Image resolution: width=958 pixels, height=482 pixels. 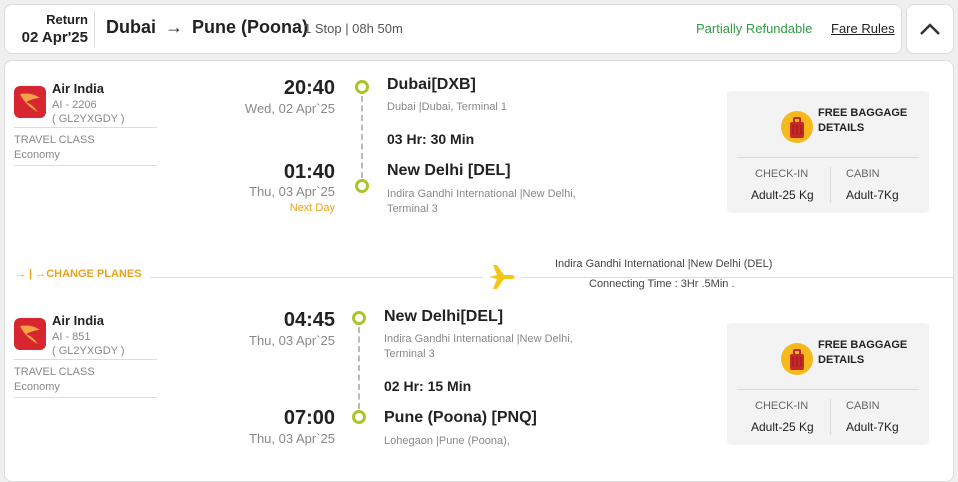 I want to click on stops-duration: 1 Stop | 08h 50m, so click(x=353, y=28).